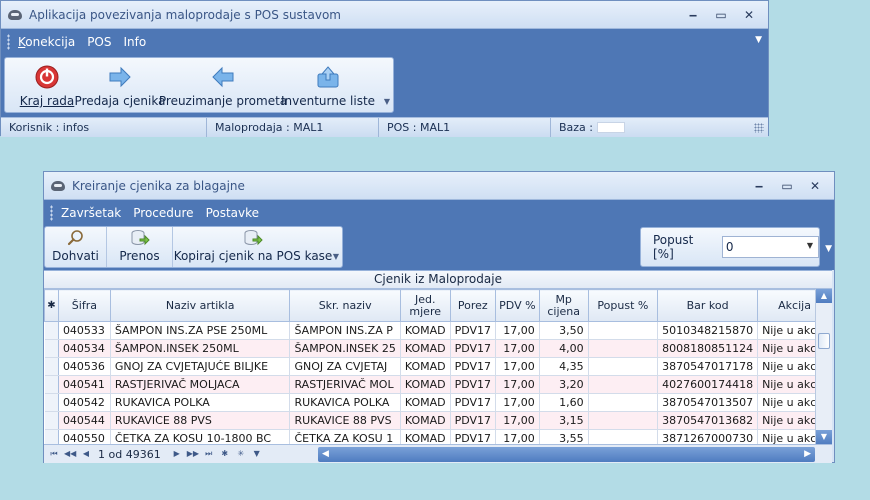  I want to click on chevron-down-icon: ▼, so click(810, 245).